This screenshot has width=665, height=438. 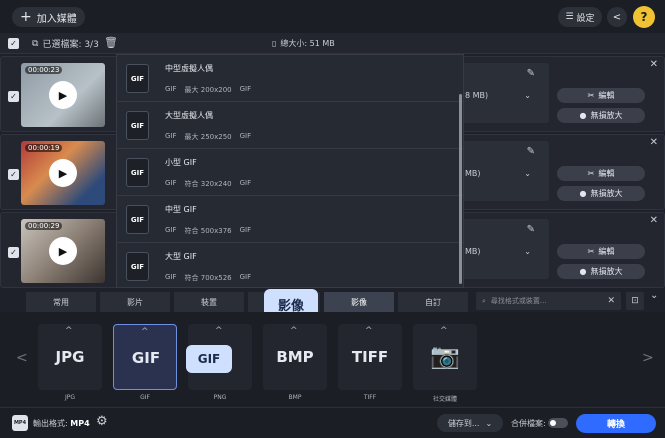 I want to click on format-jpg: ^ JPG, so click(x=70, y=357).